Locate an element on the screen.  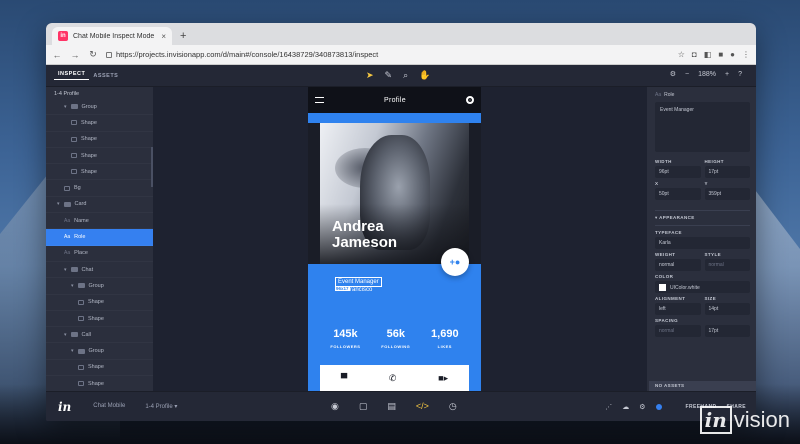
breadcrumb-project: Chat Mobile is located at coordinates (109, 406).